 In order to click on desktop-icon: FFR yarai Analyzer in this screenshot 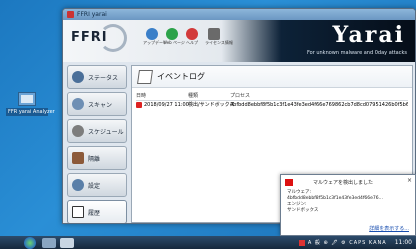, I will do `click(30, 104)`.